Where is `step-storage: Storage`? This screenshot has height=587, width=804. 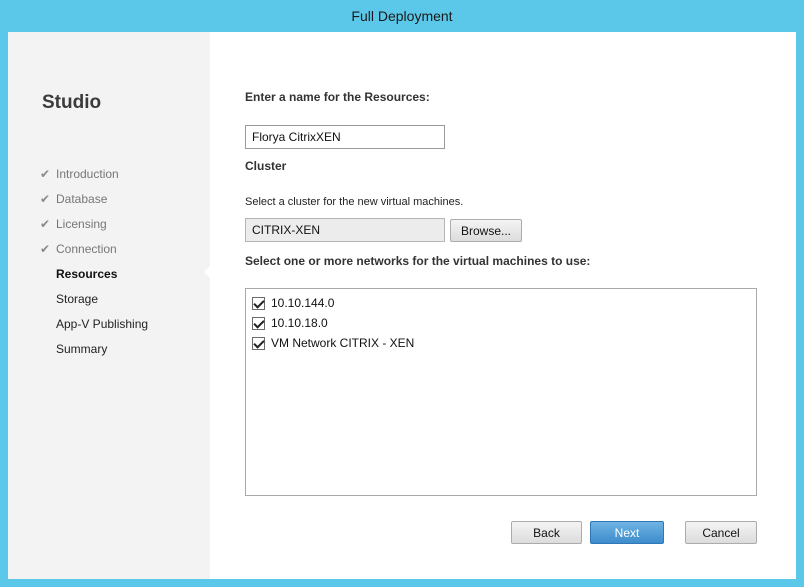
step-storage: Storage is located at coordinates (94, 302).